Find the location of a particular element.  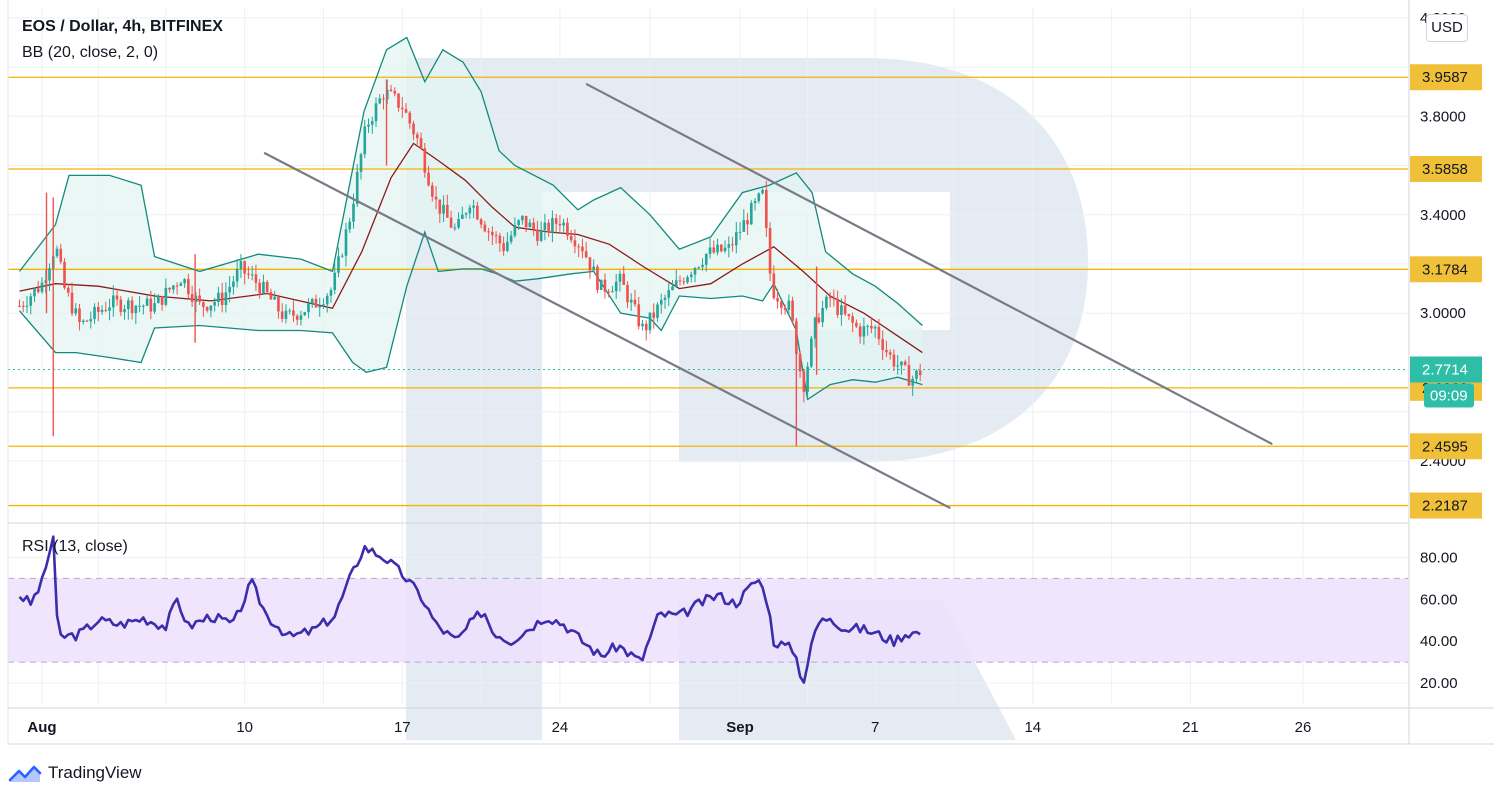

rsi-legend: RSI (13, close) is located at coordinates (75, 547).